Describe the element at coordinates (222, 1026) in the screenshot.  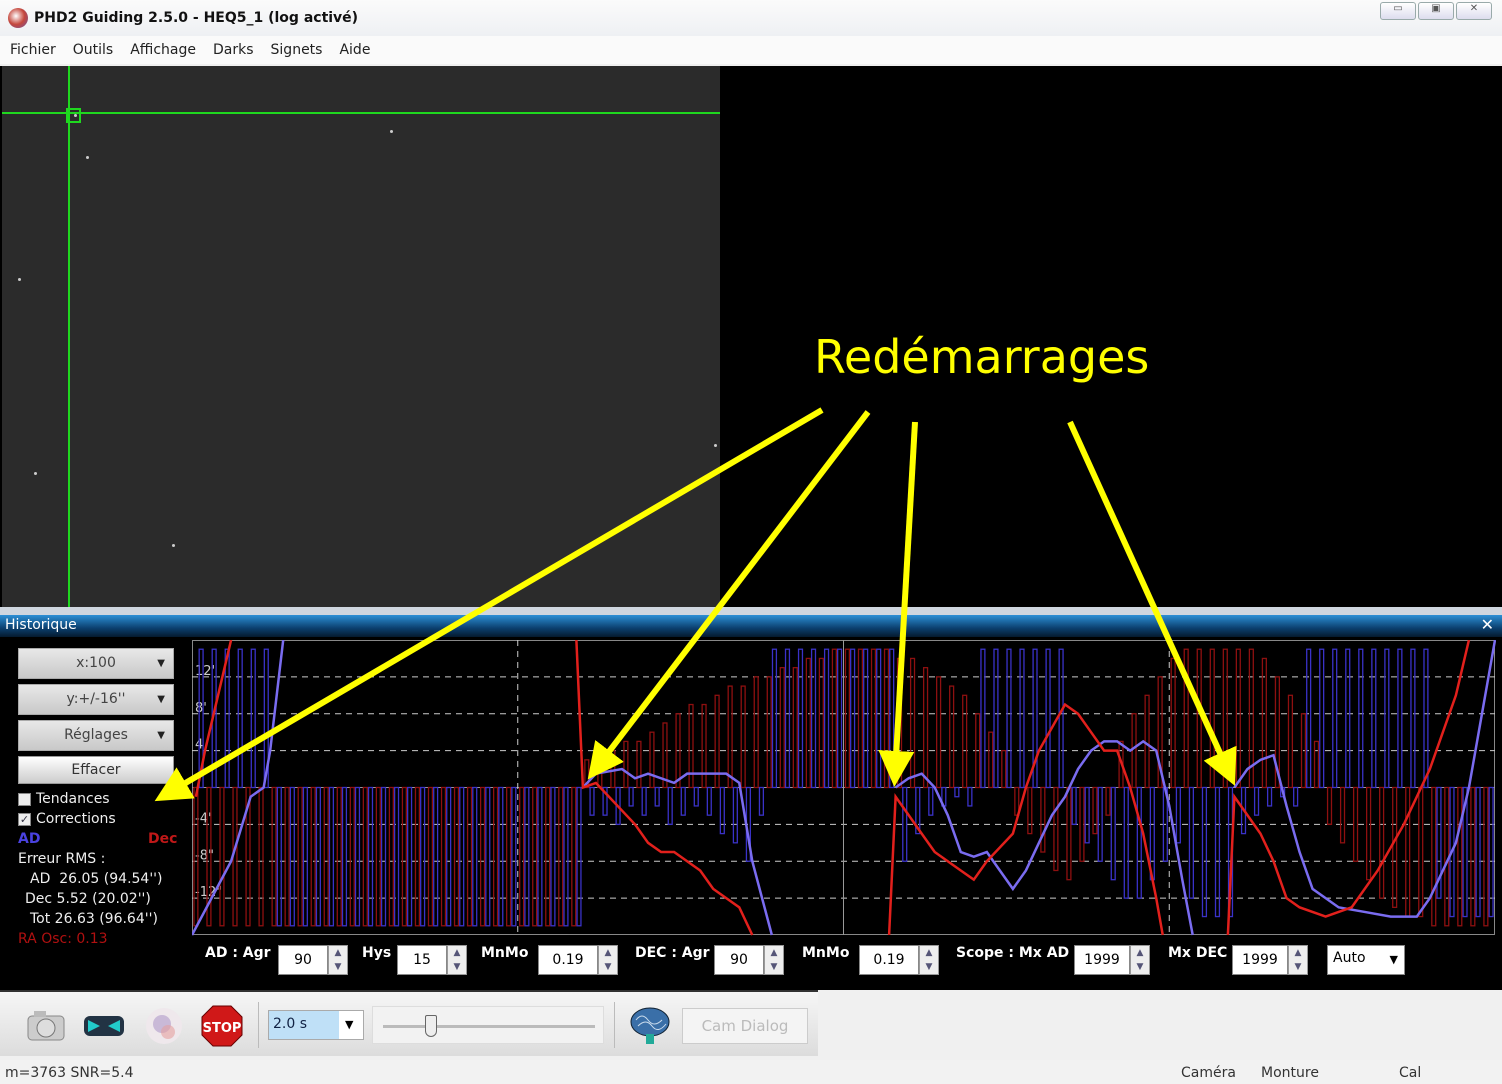
I see `stop-icon: STOP` at that location.